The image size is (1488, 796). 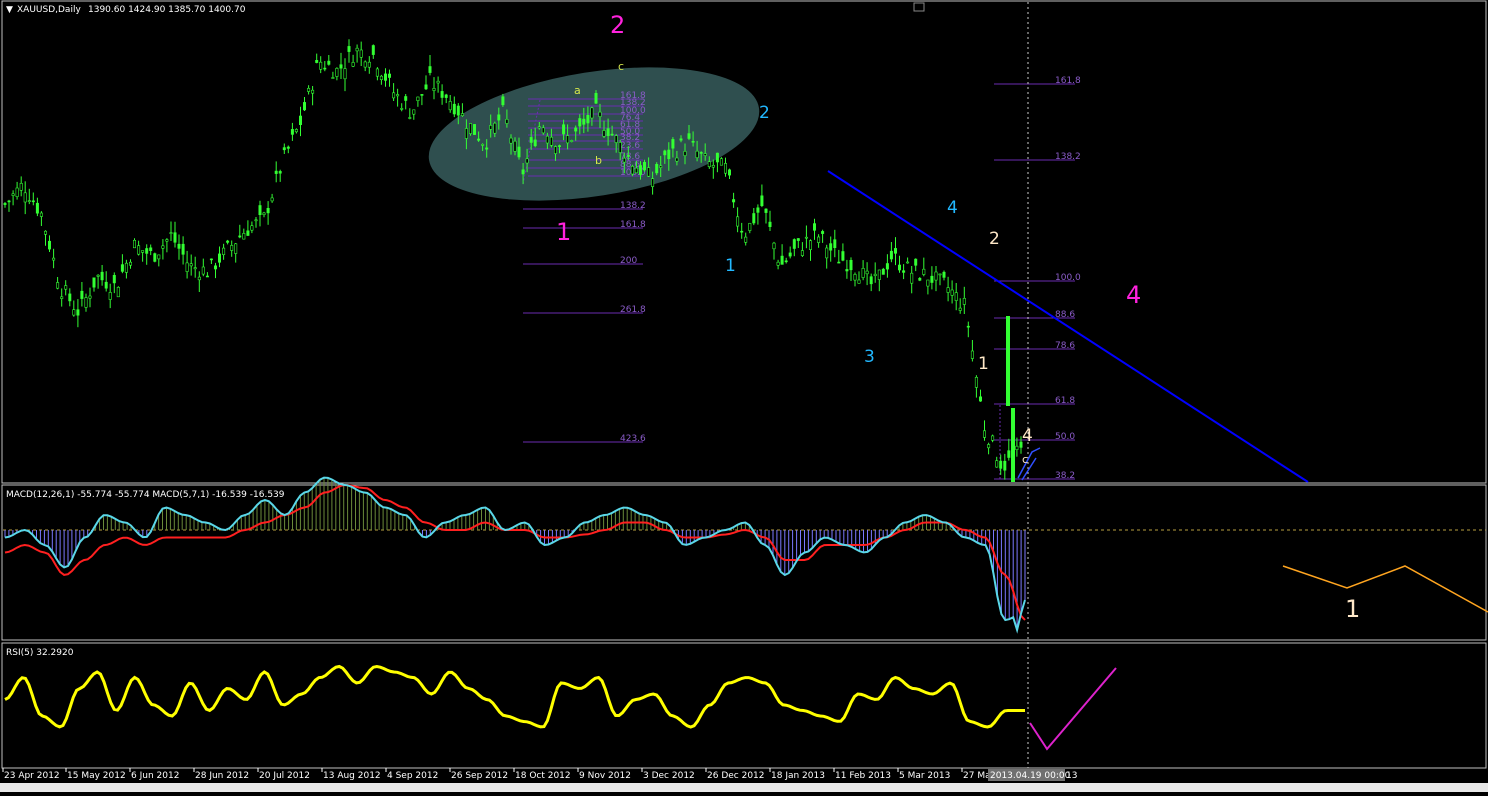 What do you see at coordinates (155, 776) in the screenshot?
I see `x-tick-label: 6 Jun 2012` at bounding box center [155, 776].